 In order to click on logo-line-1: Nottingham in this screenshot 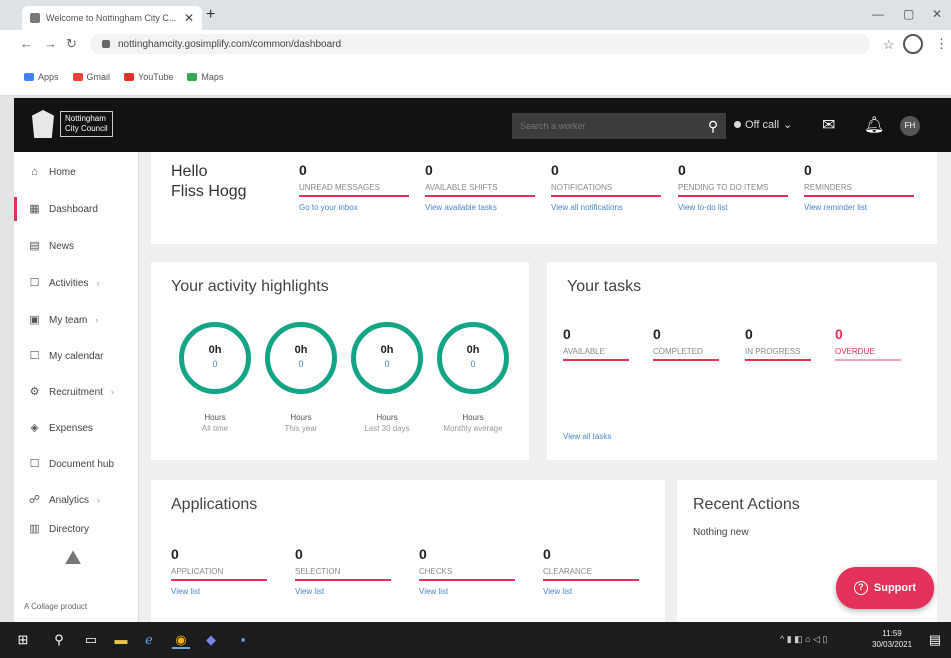, I will do `click(85, 118)`.